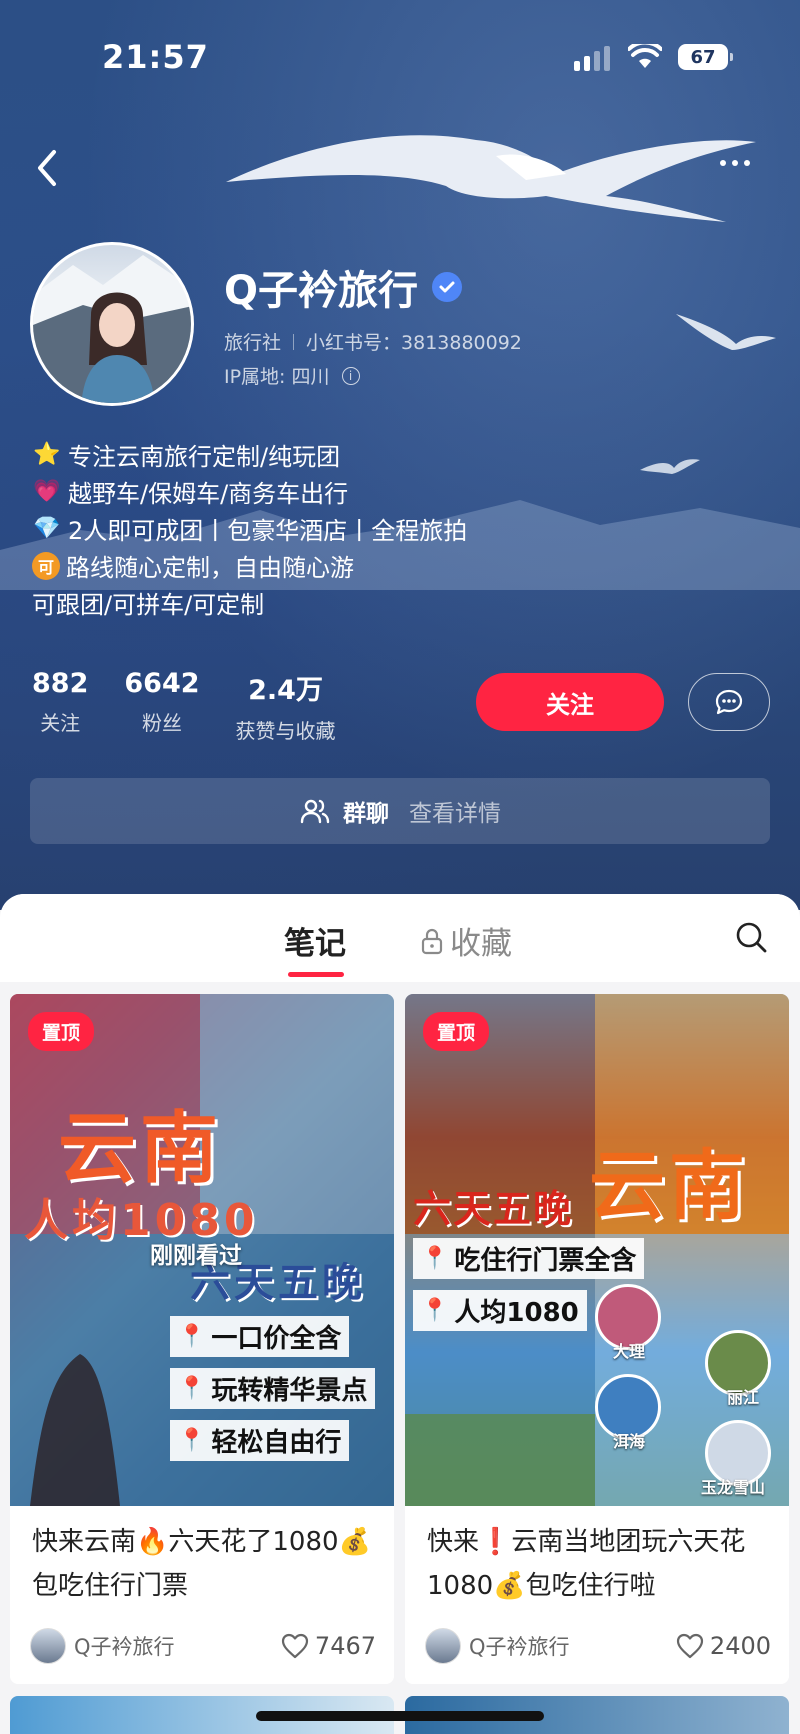 The image size is (800, 1734). What do you see at coordinates (491, 178) in the screenshot?
I see `seagull-large` at bounding box center [491, 178].